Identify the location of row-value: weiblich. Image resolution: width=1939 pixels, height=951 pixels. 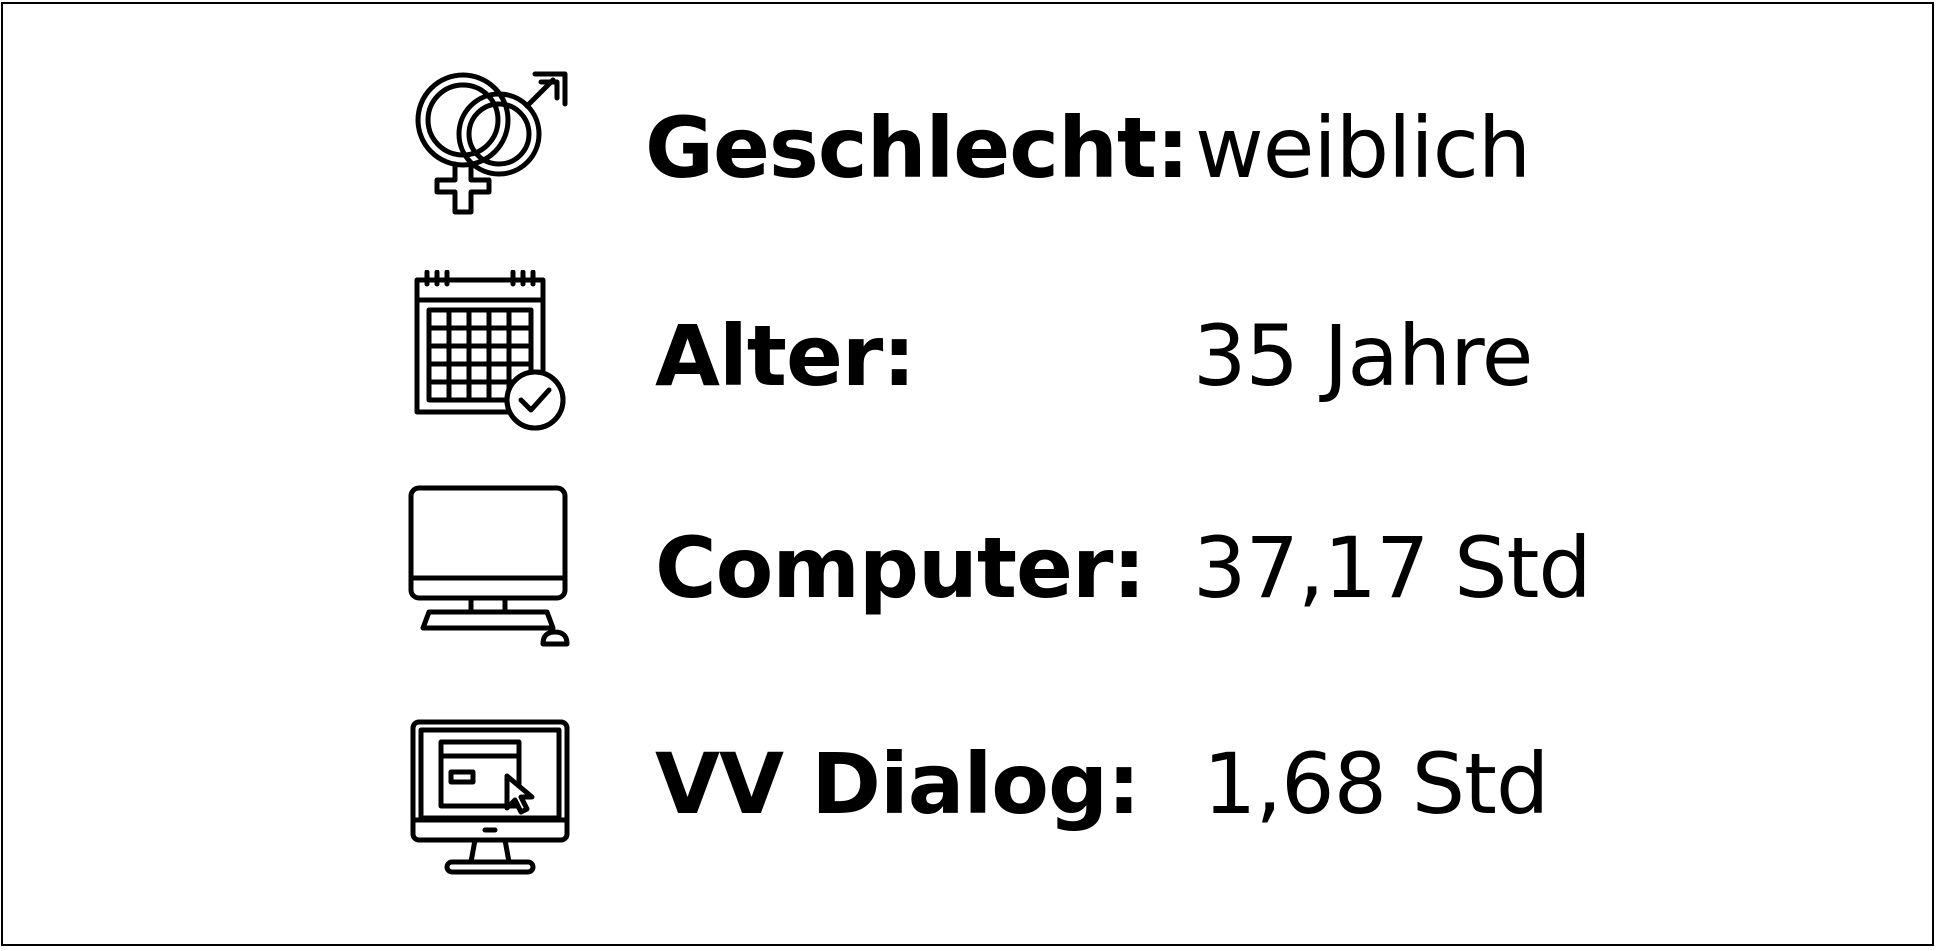
(1363, 148).